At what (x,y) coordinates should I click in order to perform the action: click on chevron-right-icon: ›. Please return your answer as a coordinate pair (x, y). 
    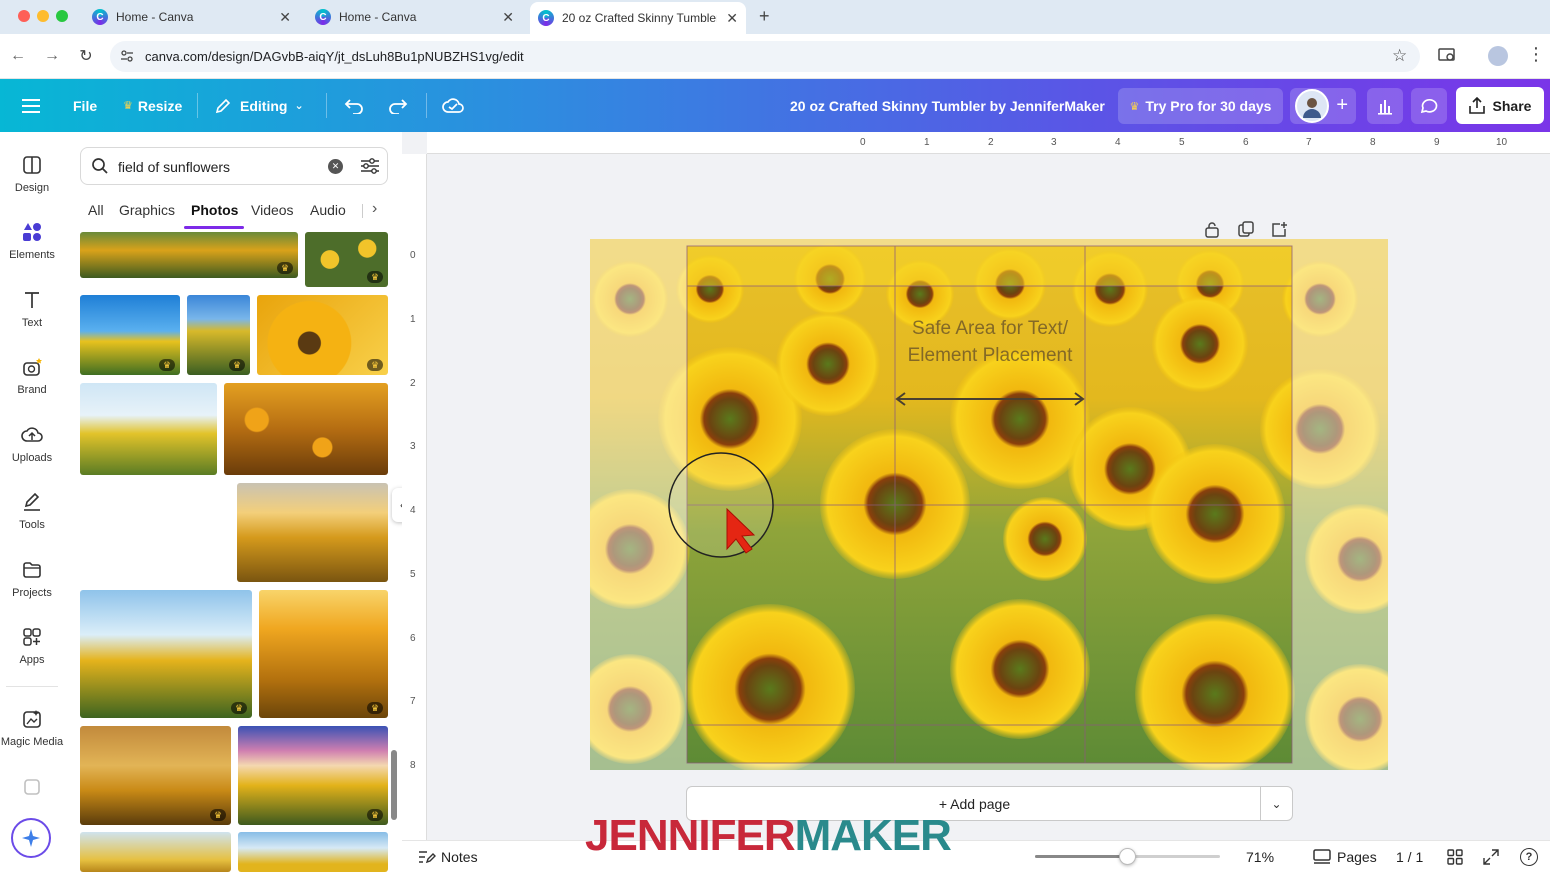
    Looking at the image, I should click on (374, 209).